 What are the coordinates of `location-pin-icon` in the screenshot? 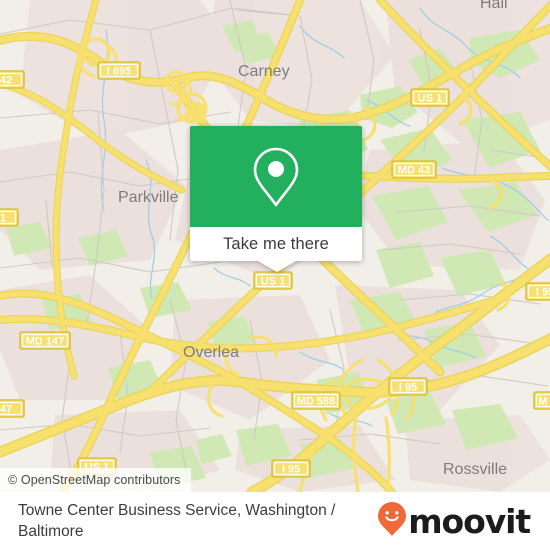 It's located at (276, 177).